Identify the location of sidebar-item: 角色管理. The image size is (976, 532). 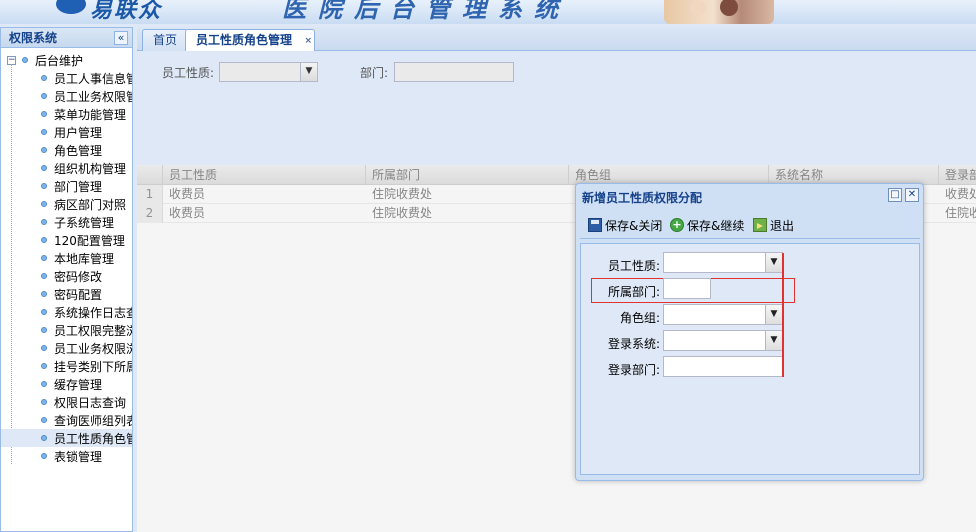
(66, 150).